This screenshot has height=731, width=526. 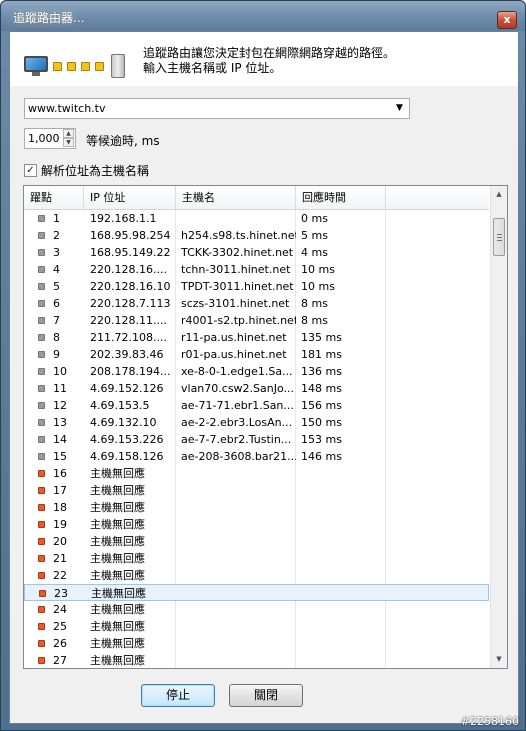 What do you see at coordinates (95, 170) in the screenshot?
I see `resolve-label: 解析位址為主機名稱` at bounding box center [95, 170].